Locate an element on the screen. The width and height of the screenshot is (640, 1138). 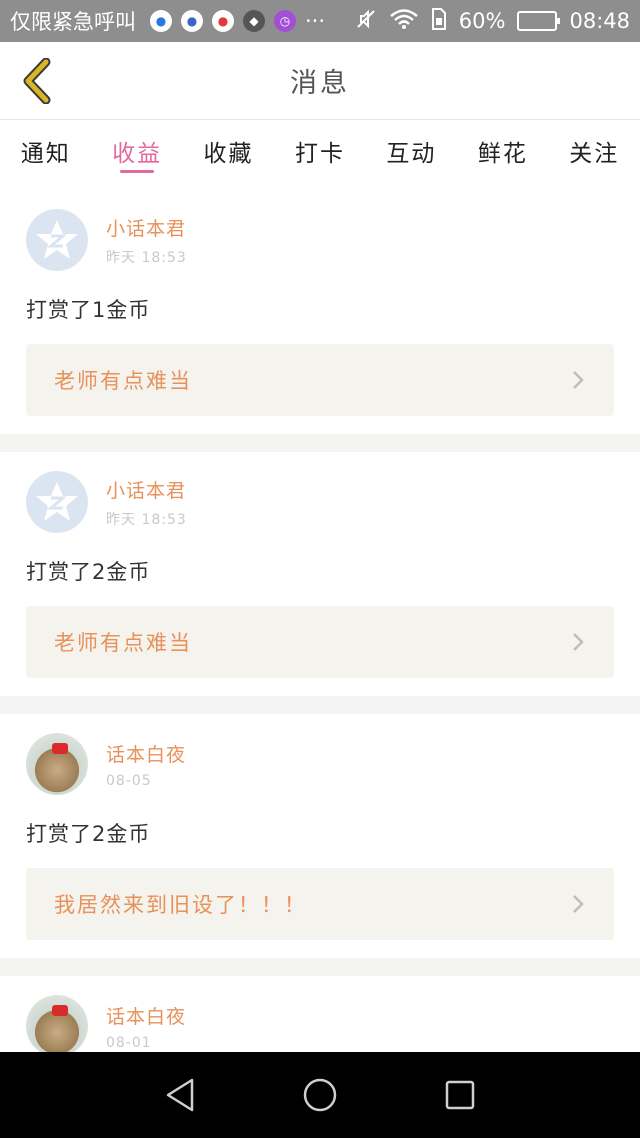
system-nav-bar is located at coordinates (320, 1095).